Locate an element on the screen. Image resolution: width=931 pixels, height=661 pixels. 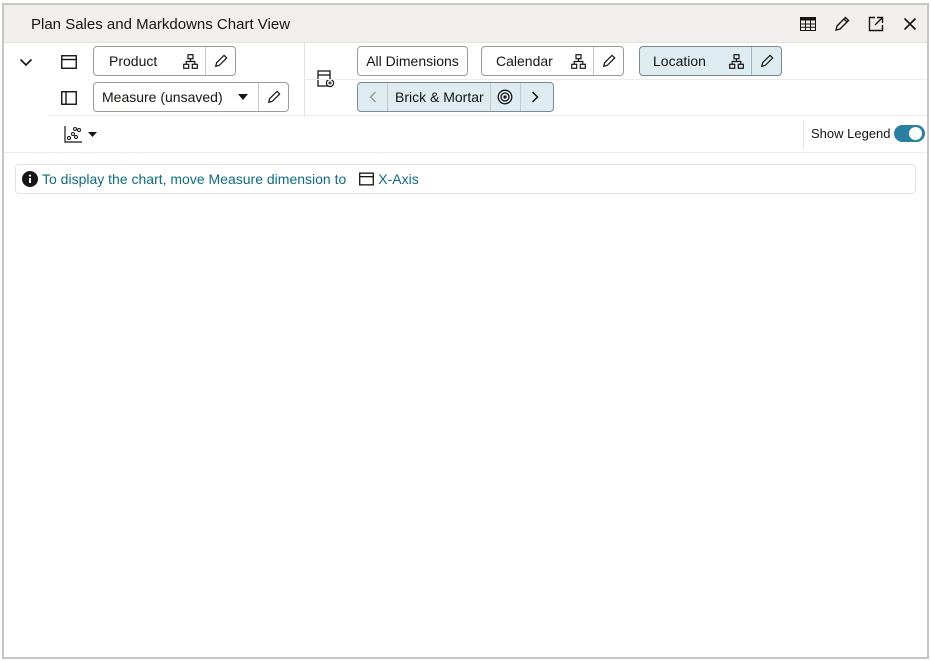
title-bar: Plan Sales and Markdowns Chart View is located at coordinates (465, 24).